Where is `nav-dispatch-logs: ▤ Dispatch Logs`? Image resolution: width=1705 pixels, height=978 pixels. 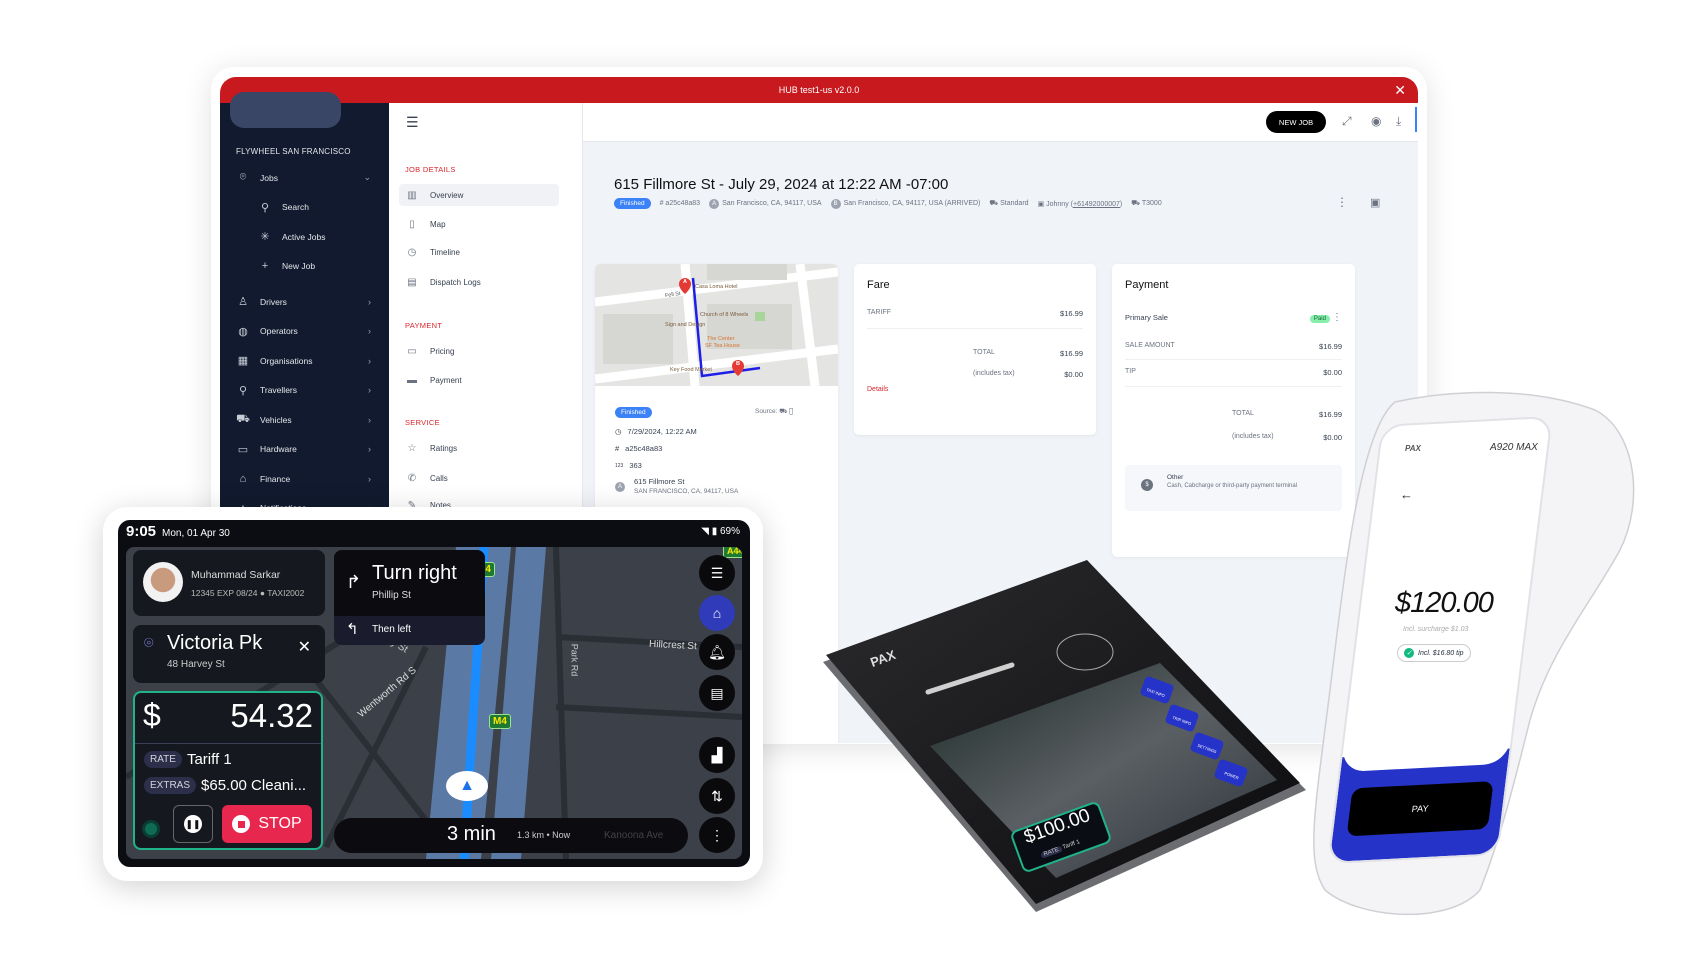 nav-dispatch-logs: ▤ Dispatch Logs is located at coordinates (479, 282).